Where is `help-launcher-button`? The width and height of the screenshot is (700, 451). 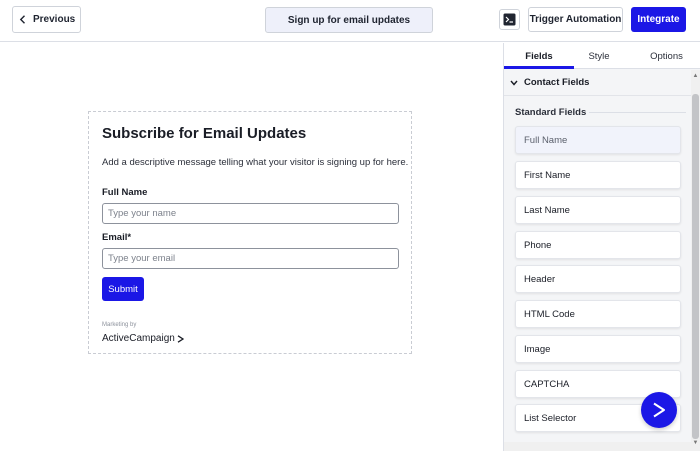
help-launcher-button is located at coordinates (659, 410).